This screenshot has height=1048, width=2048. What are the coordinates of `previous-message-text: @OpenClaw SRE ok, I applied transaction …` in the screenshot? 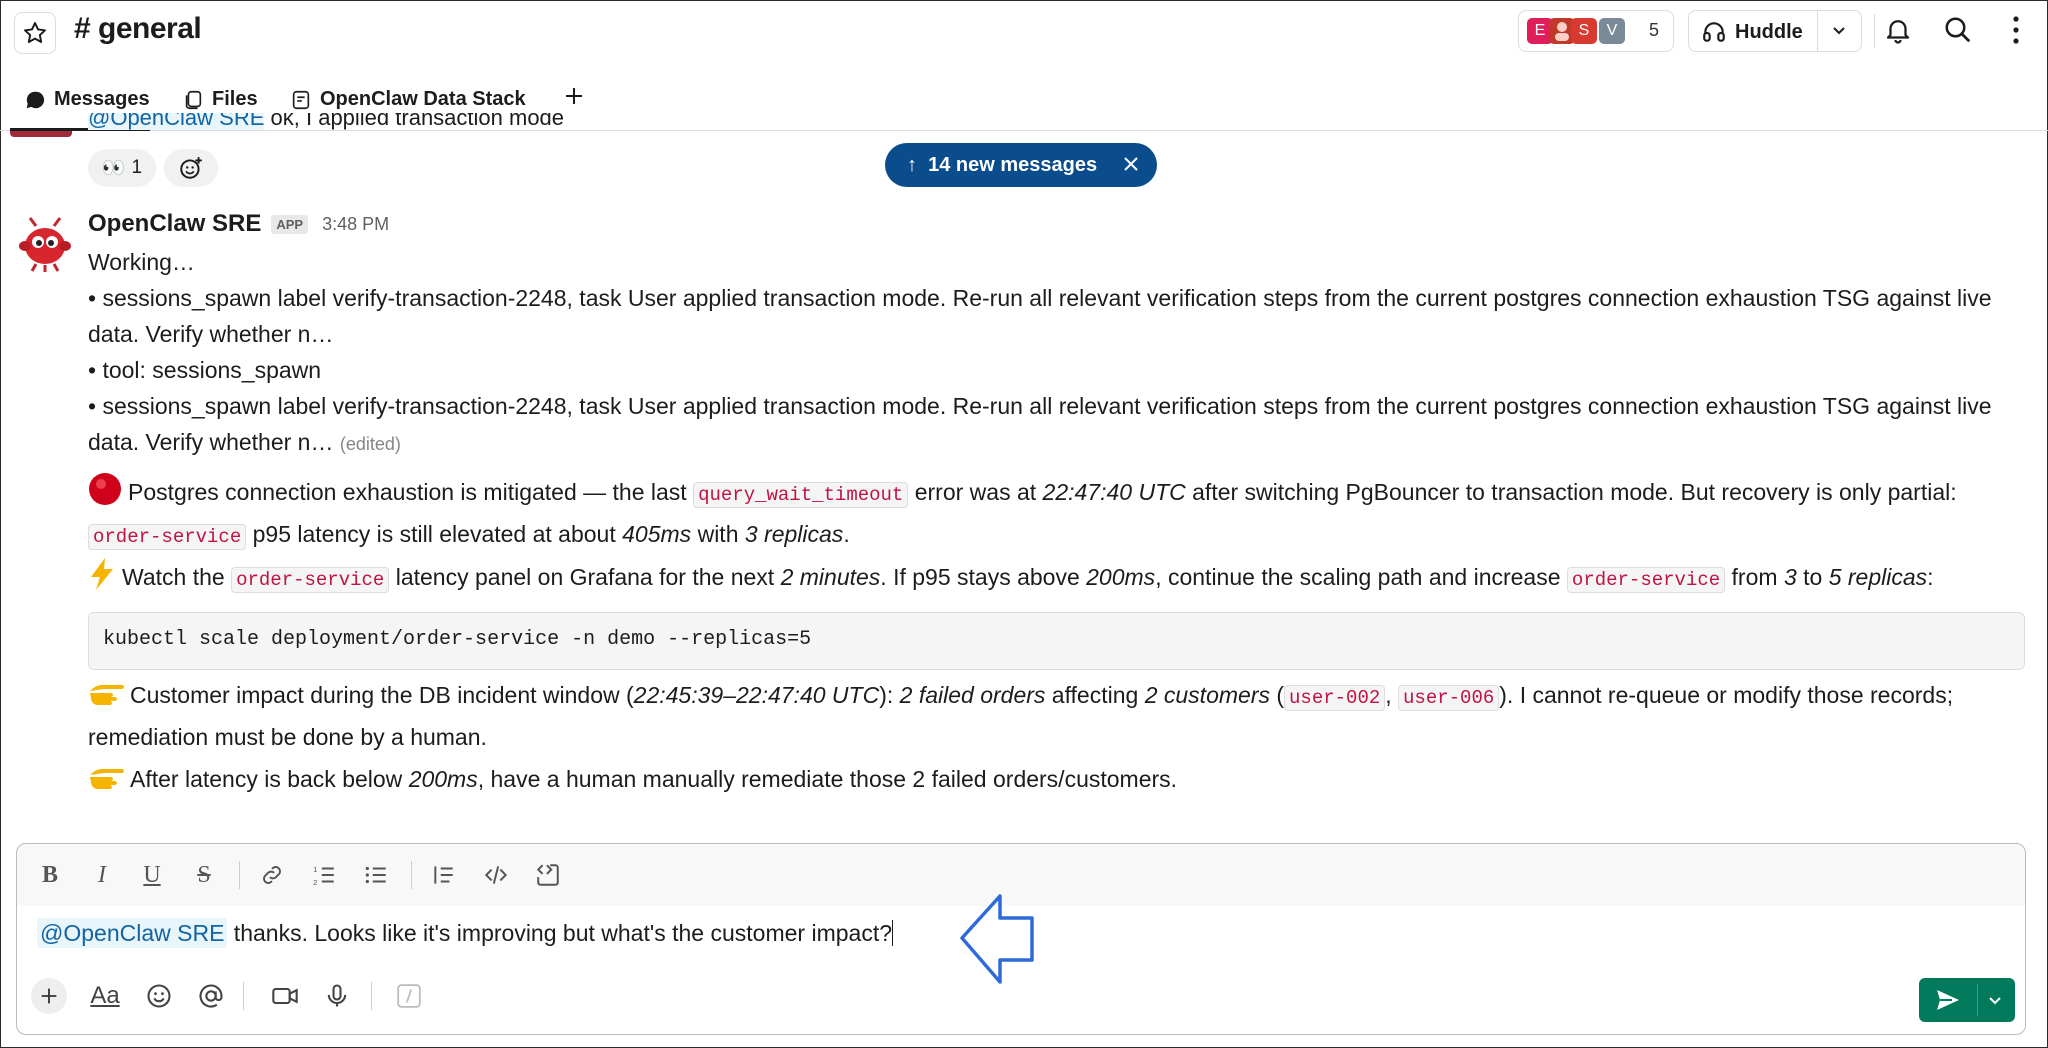 It's located at (326, 125).